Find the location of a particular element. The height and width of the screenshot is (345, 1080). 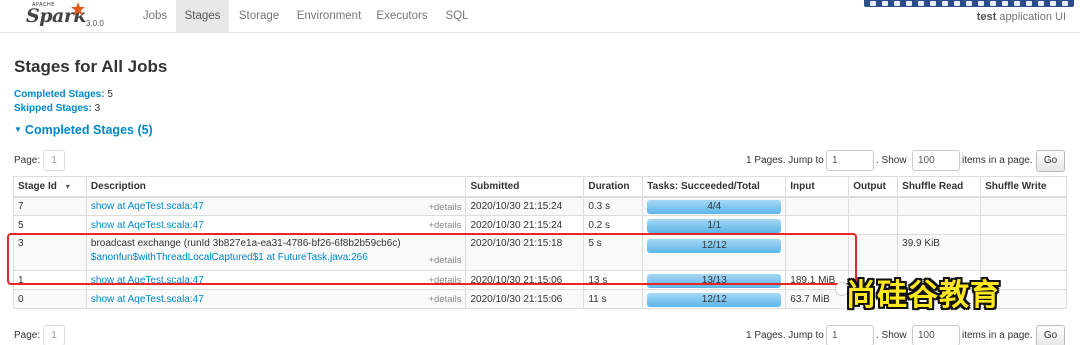

tab-stages: Stages is located at coordinates (202, 16).